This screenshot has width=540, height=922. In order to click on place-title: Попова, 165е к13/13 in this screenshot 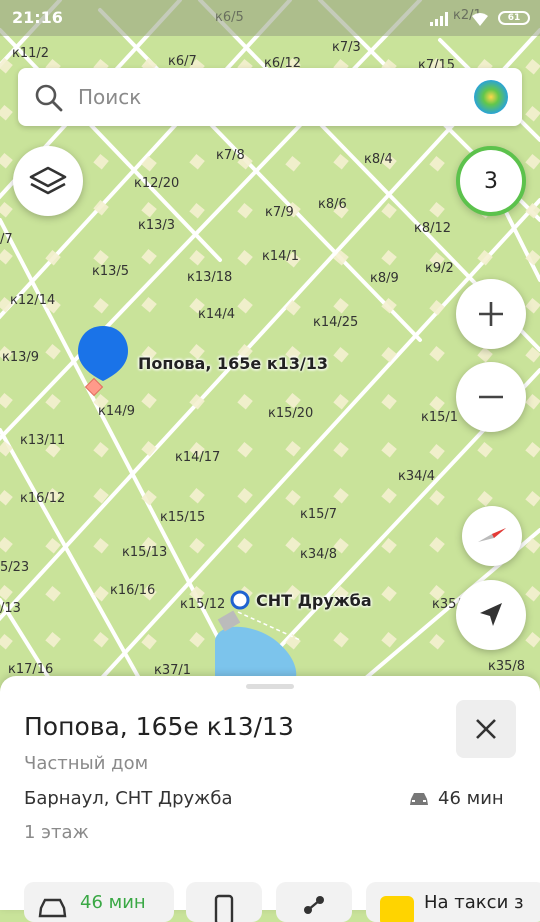, I will do `click(159, 726)`.